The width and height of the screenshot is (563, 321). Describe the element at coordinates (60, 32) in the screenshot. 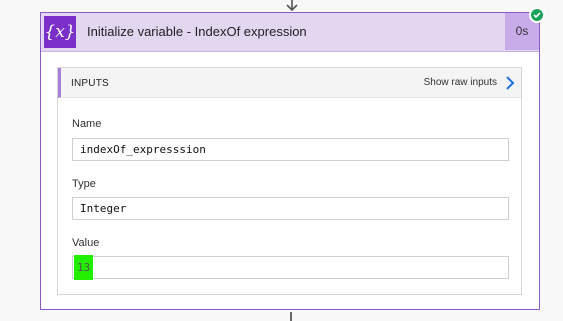

I see `variable-icon: {x}` at that location.